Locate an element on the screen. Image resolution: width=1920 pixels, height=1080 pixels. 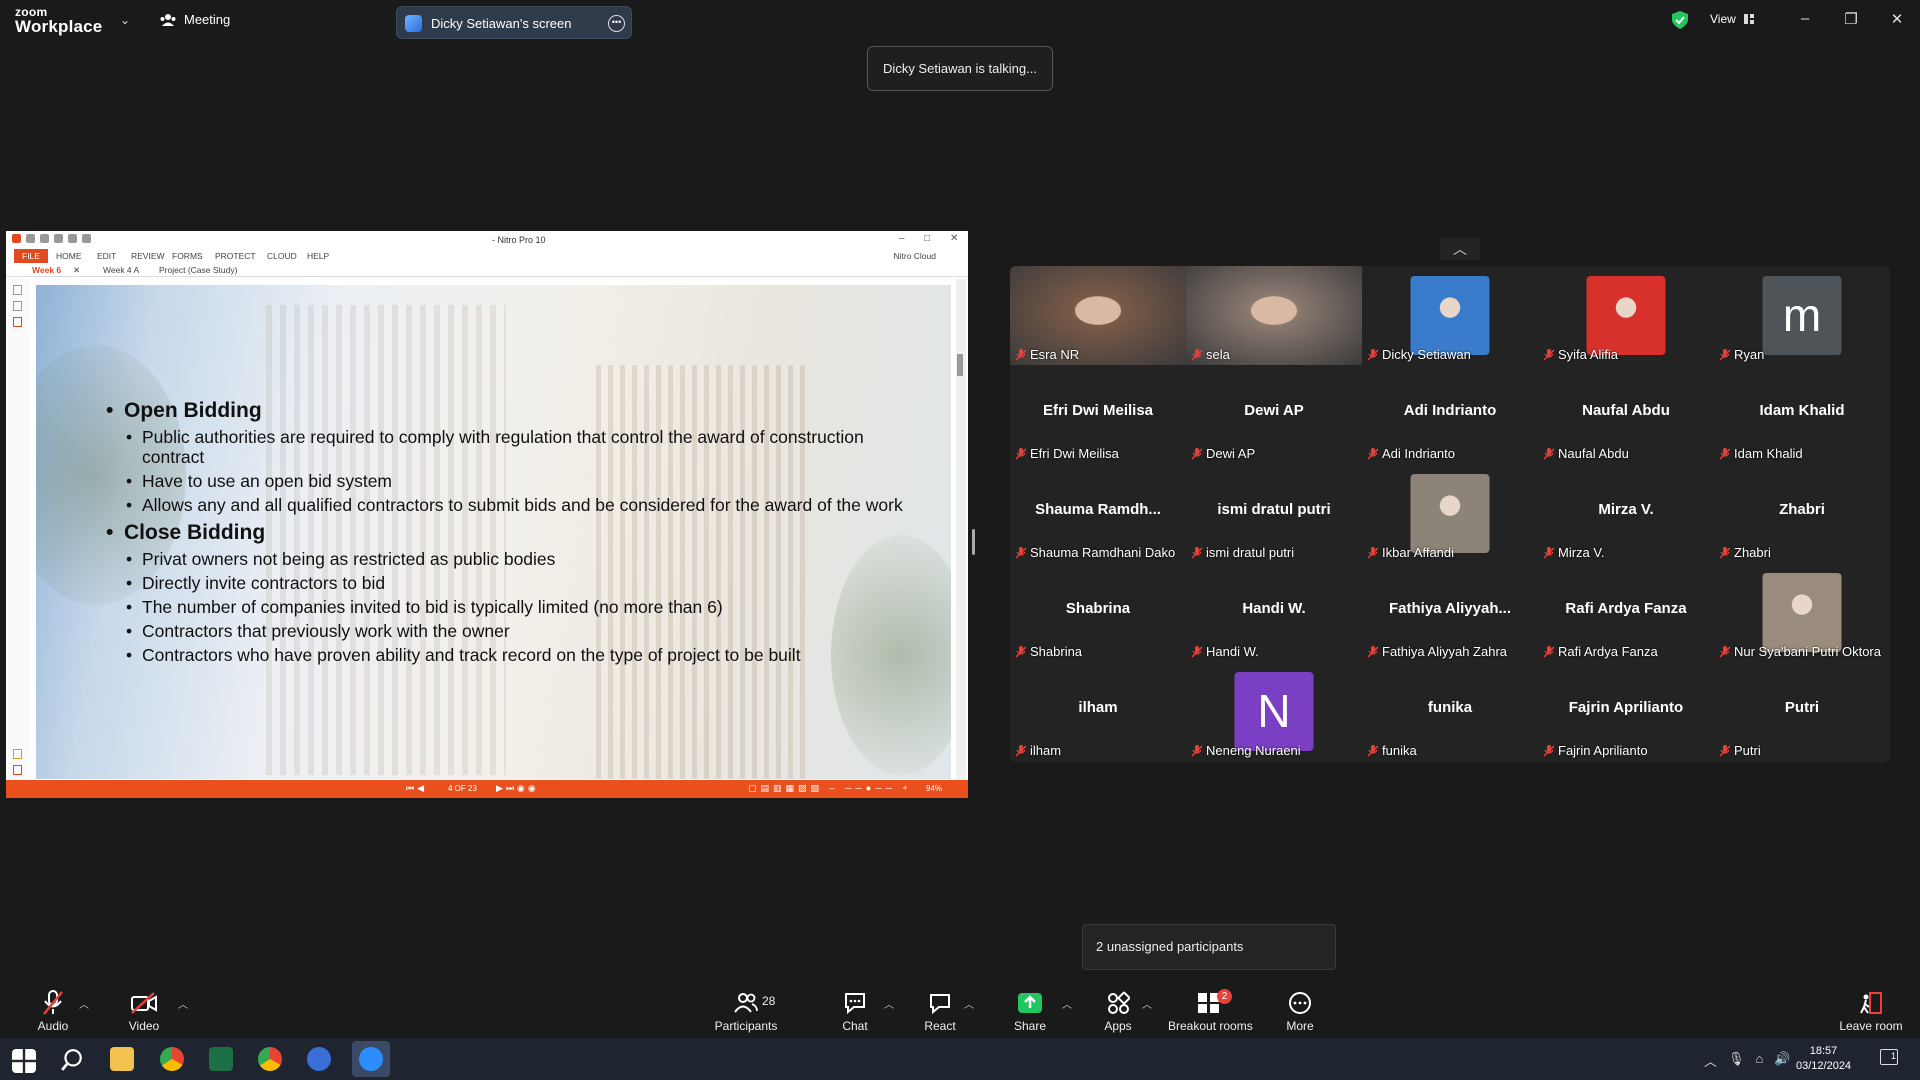
participant-tile: Shauma Ramdh... Shauma Ramdhani Dako is located at coordinates (1098, 513).